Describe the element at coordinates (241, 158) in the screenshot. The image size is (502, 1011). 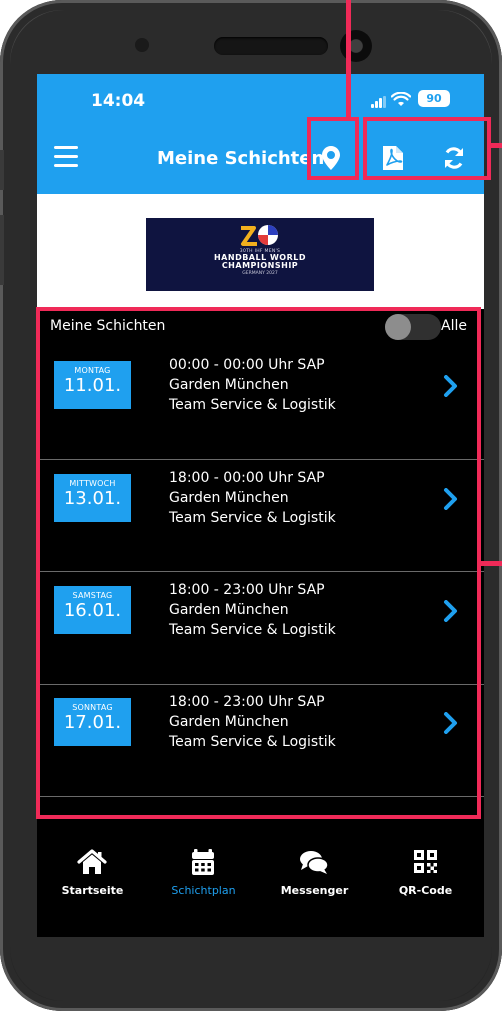
I see `page-title: Meine Schichten` at that location.